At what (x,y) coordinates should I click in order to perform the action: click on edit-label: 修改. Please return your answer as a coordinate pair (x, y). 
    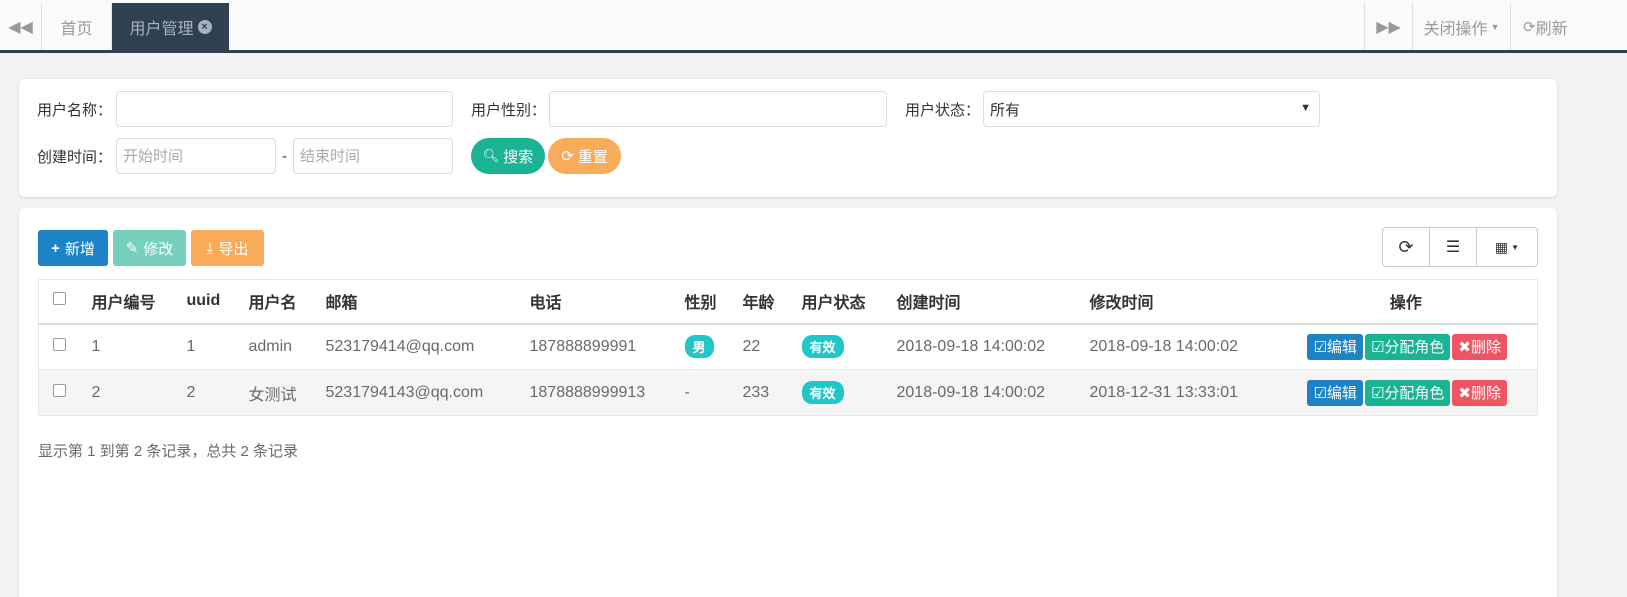
    Looking at the image, I should click on (158, 249).